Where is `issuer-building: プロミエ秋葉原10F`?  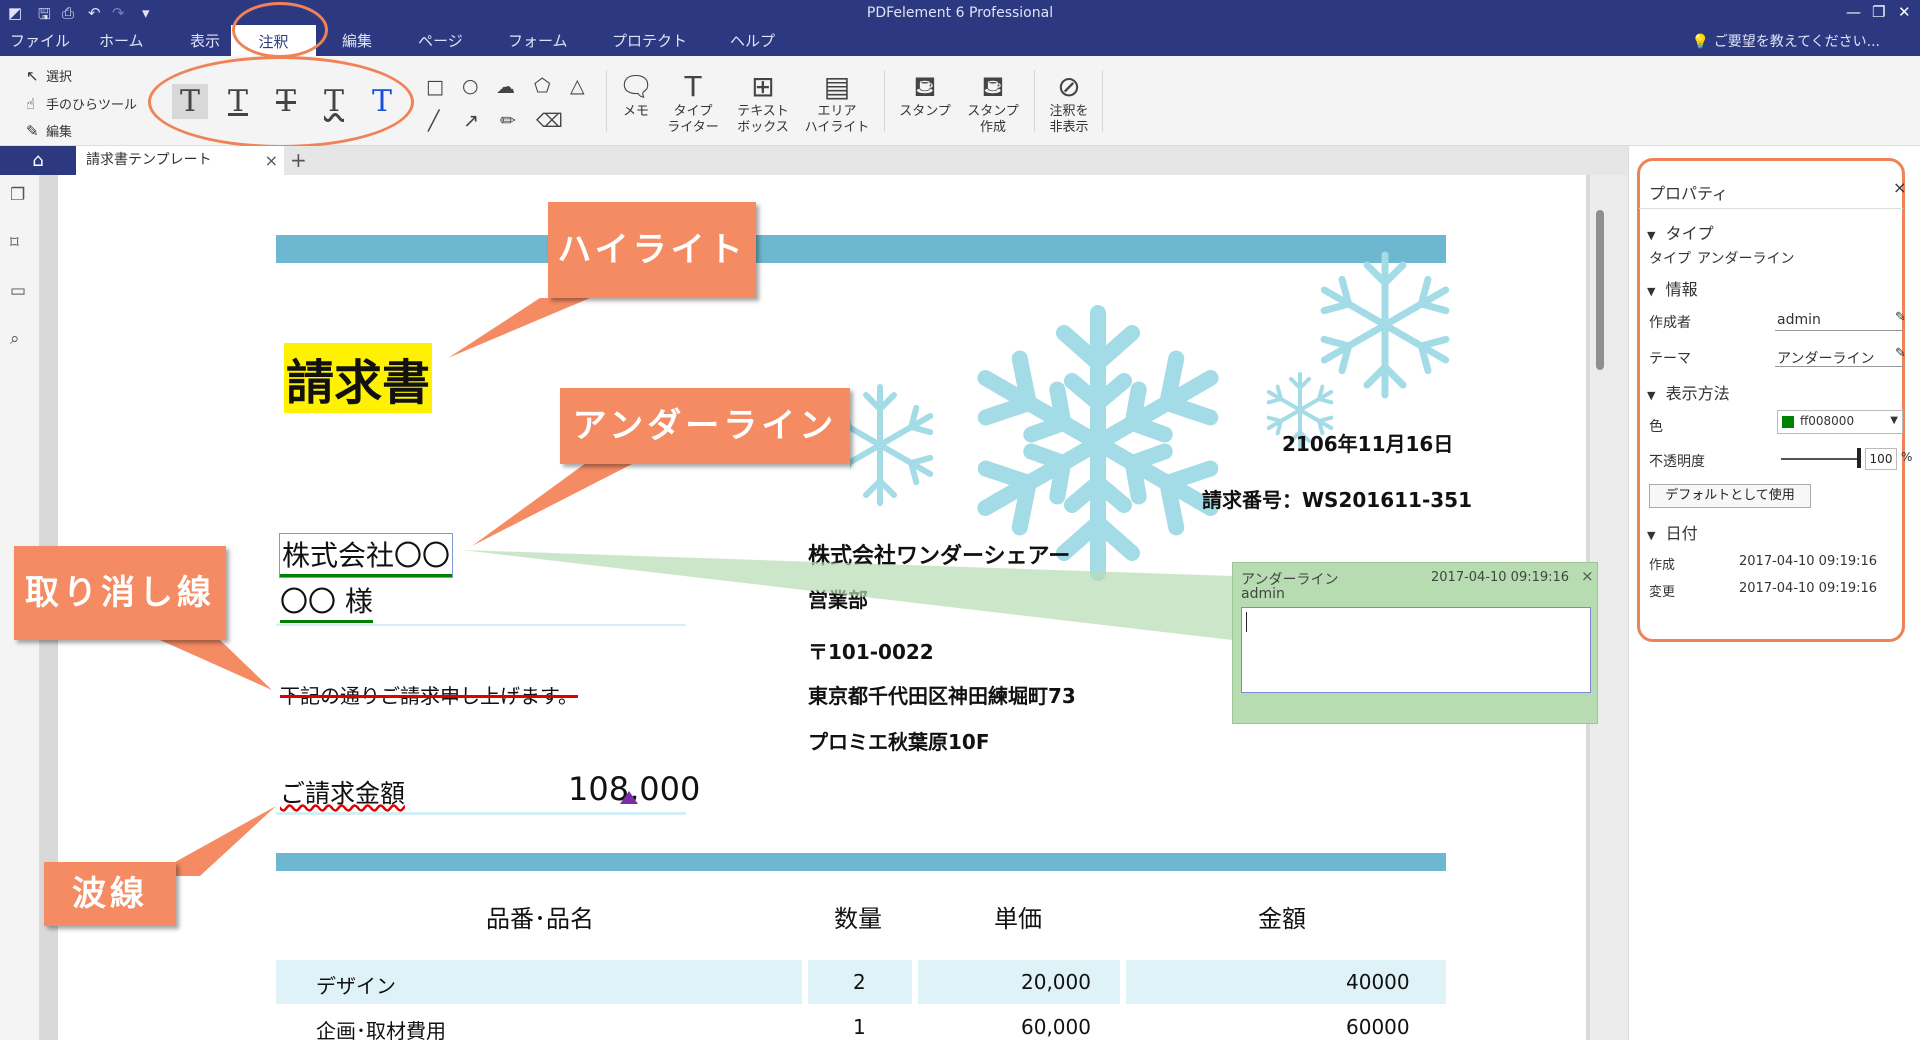
issuer-building: プロミエ秋葉原10F is located at coordinates (899, 742).